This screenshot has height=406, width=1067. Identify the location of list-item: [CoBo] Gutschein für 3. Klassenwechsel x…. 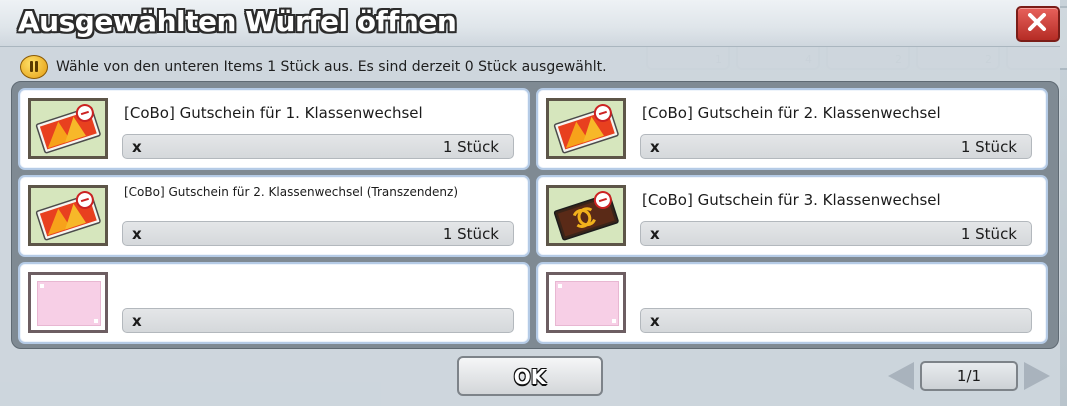
(792, 216).